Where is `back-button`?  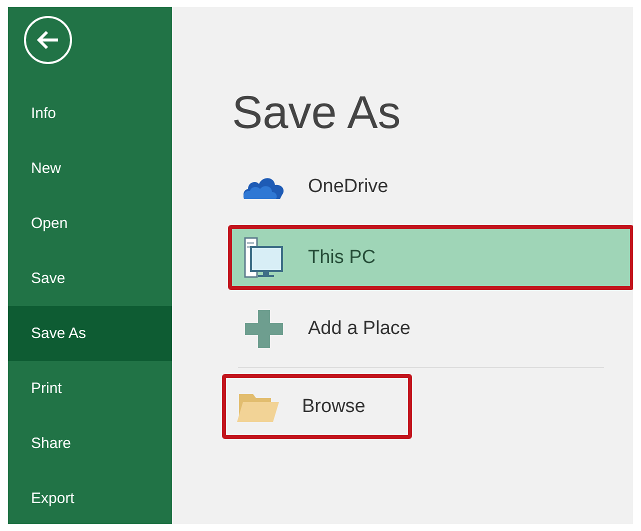
back-button is located at coordinates (48, 40).